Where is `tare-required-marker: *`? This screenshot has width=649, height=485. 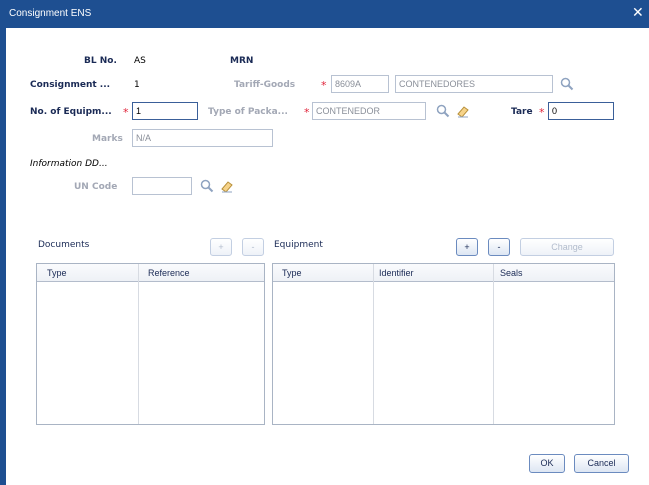
tare-required-marker: * is located at coordinates (542, 112).